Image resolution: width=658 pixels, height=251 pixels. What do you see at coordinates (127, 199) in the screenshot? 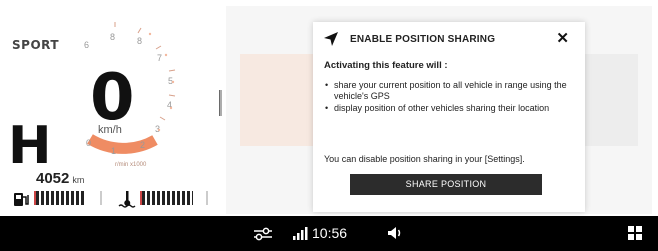
I see `coolant-temperature-icon` at bounding box center [127, 199].